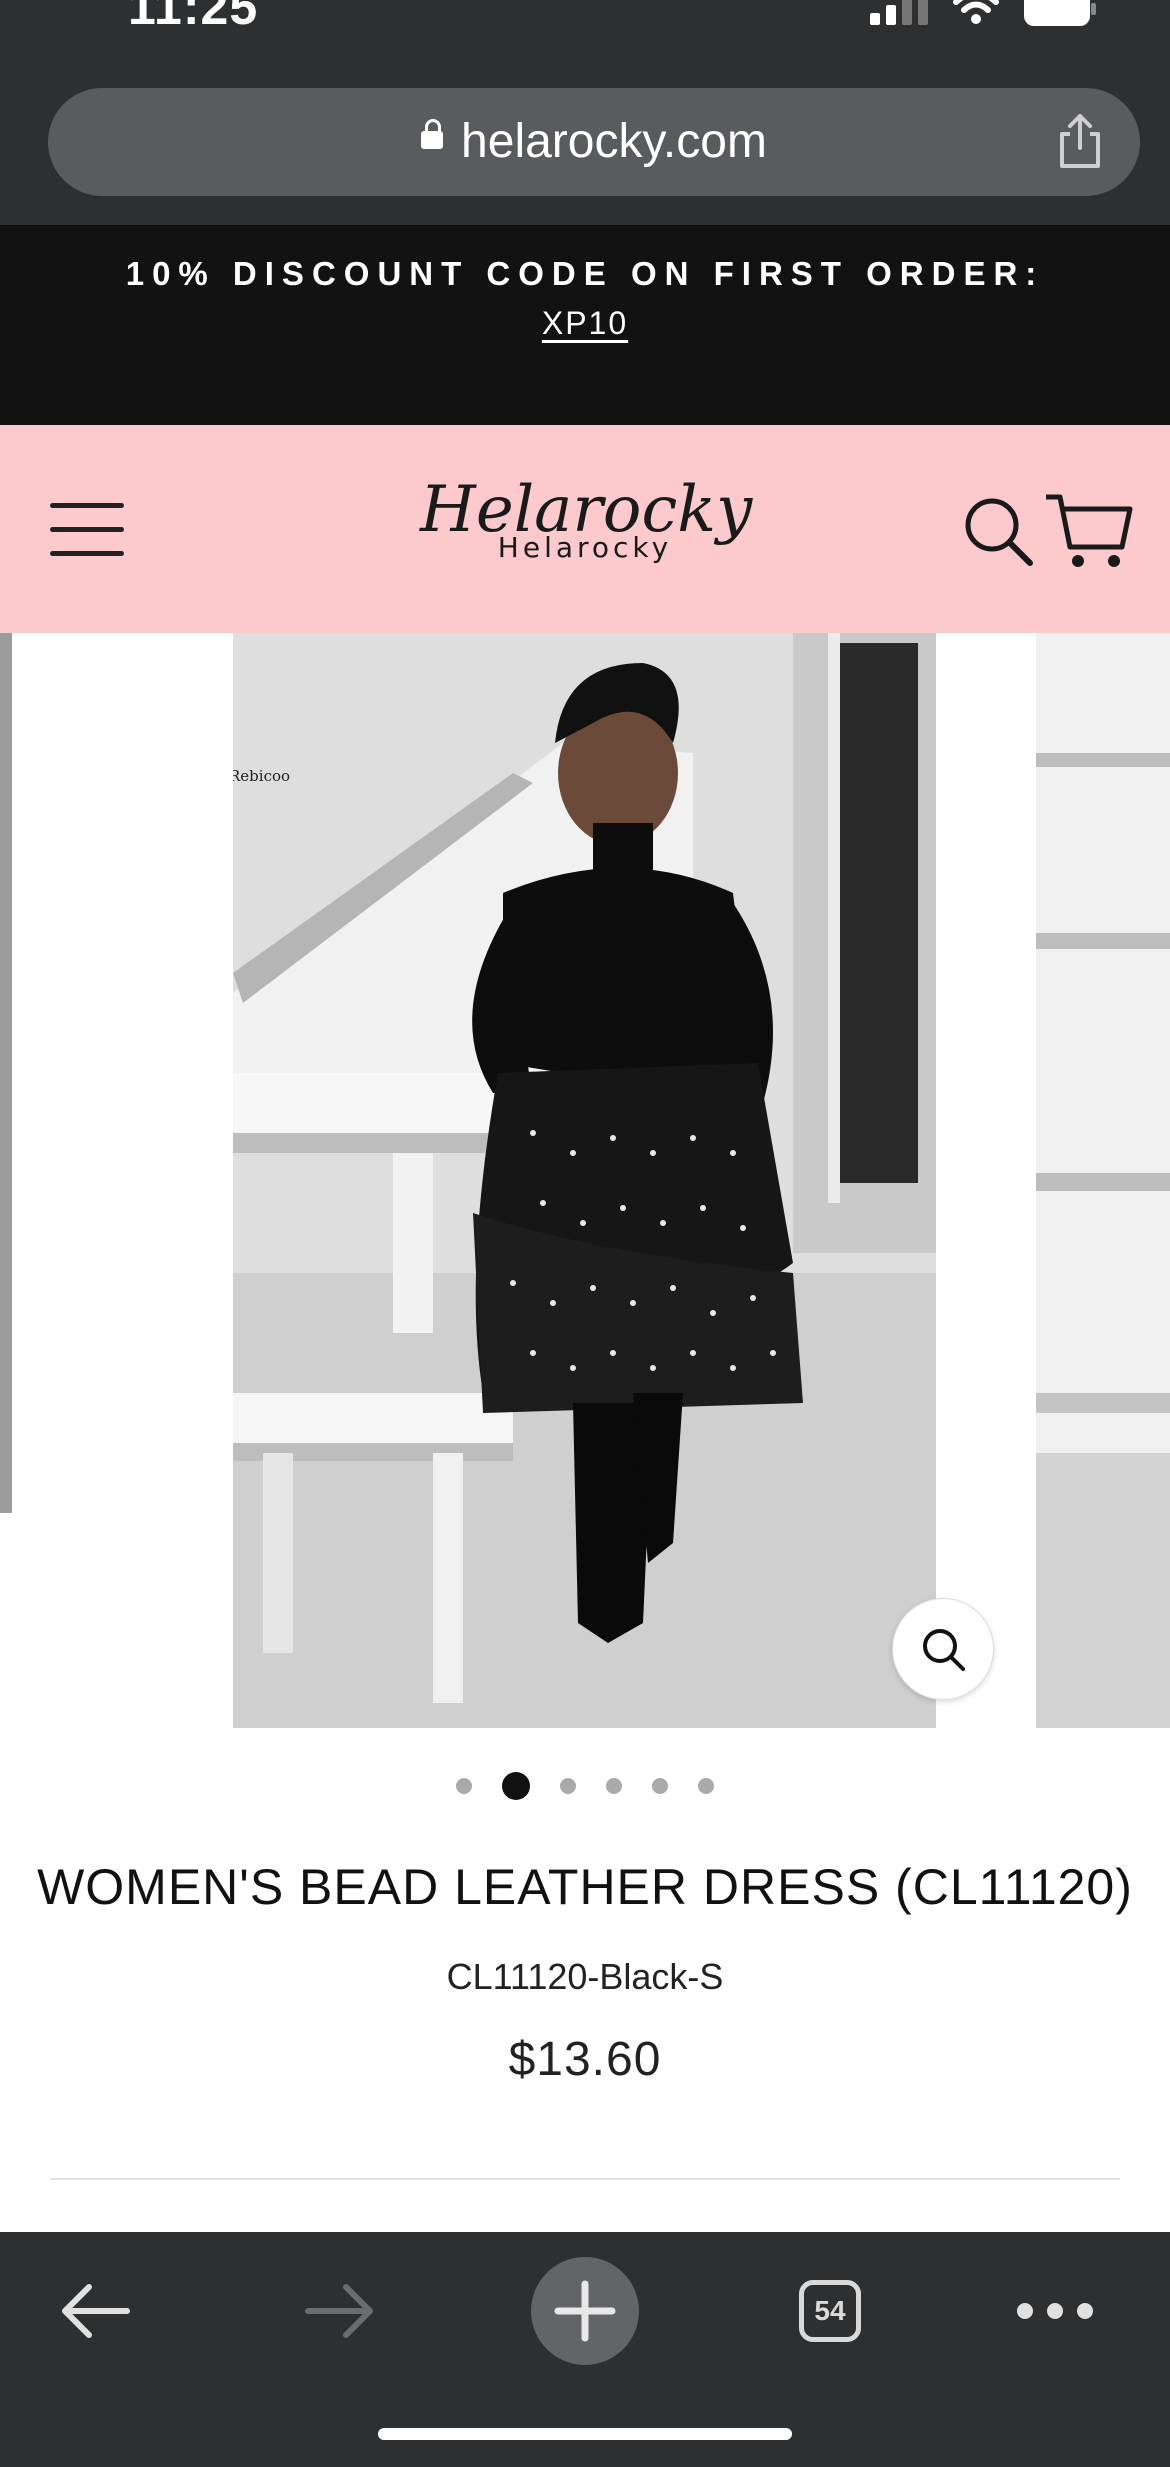  I want to click on site-logo: Helarocky Helarocky, so click(586, 533).